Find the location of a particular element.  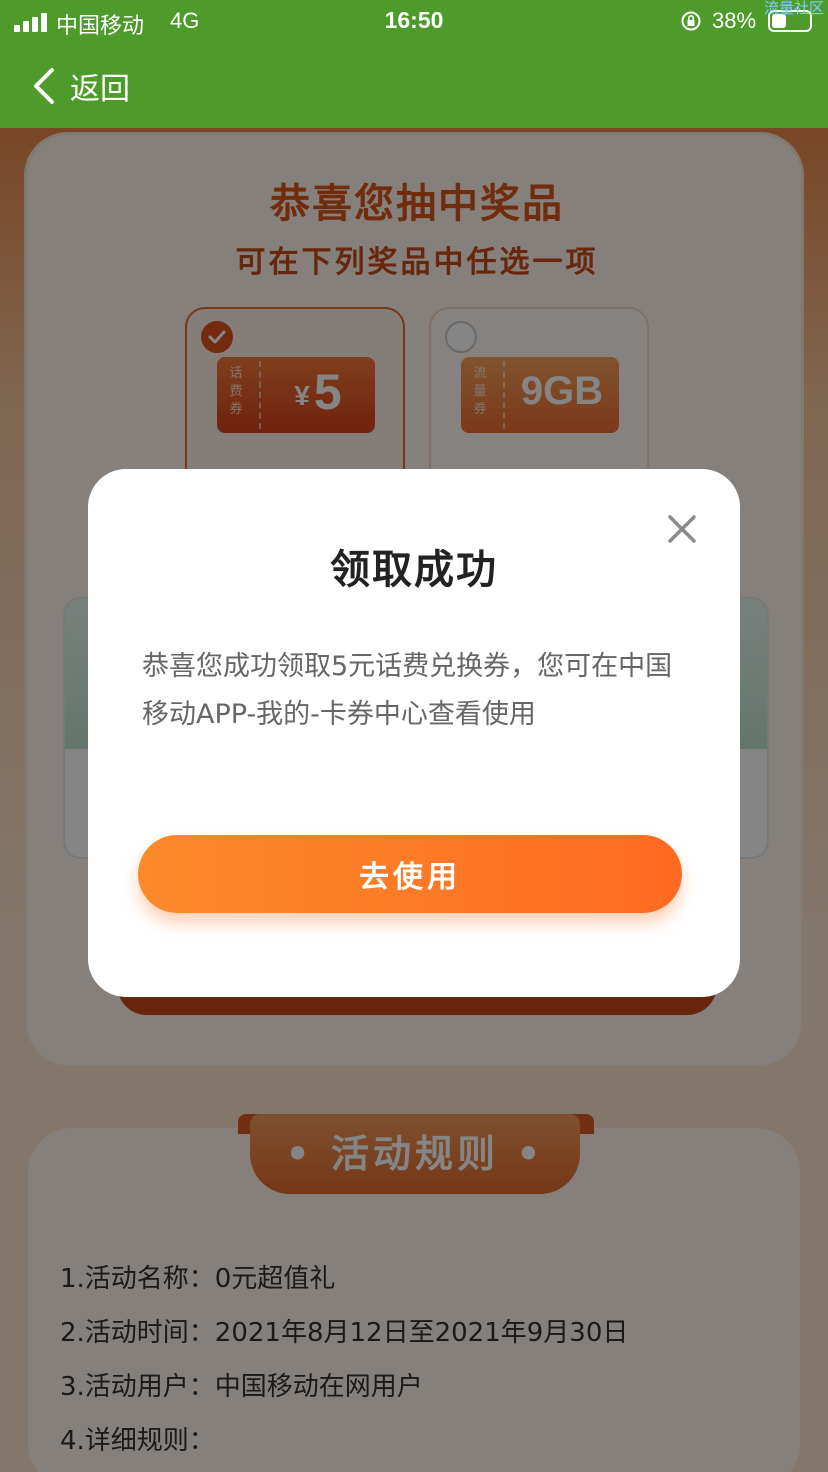

dialog-message: 恭喜您成功领取5元话费兑换券，您可在中国移动APP-我的-卡券中心查看使用 is located at coordinates (407, 690).